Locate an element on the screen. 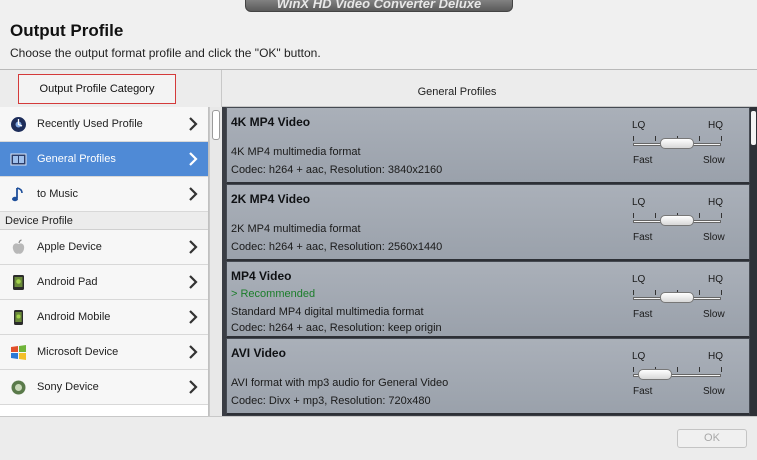 The width and height of the screenshot is (757, 460). apple-icon is located at coordinates (18, 246).